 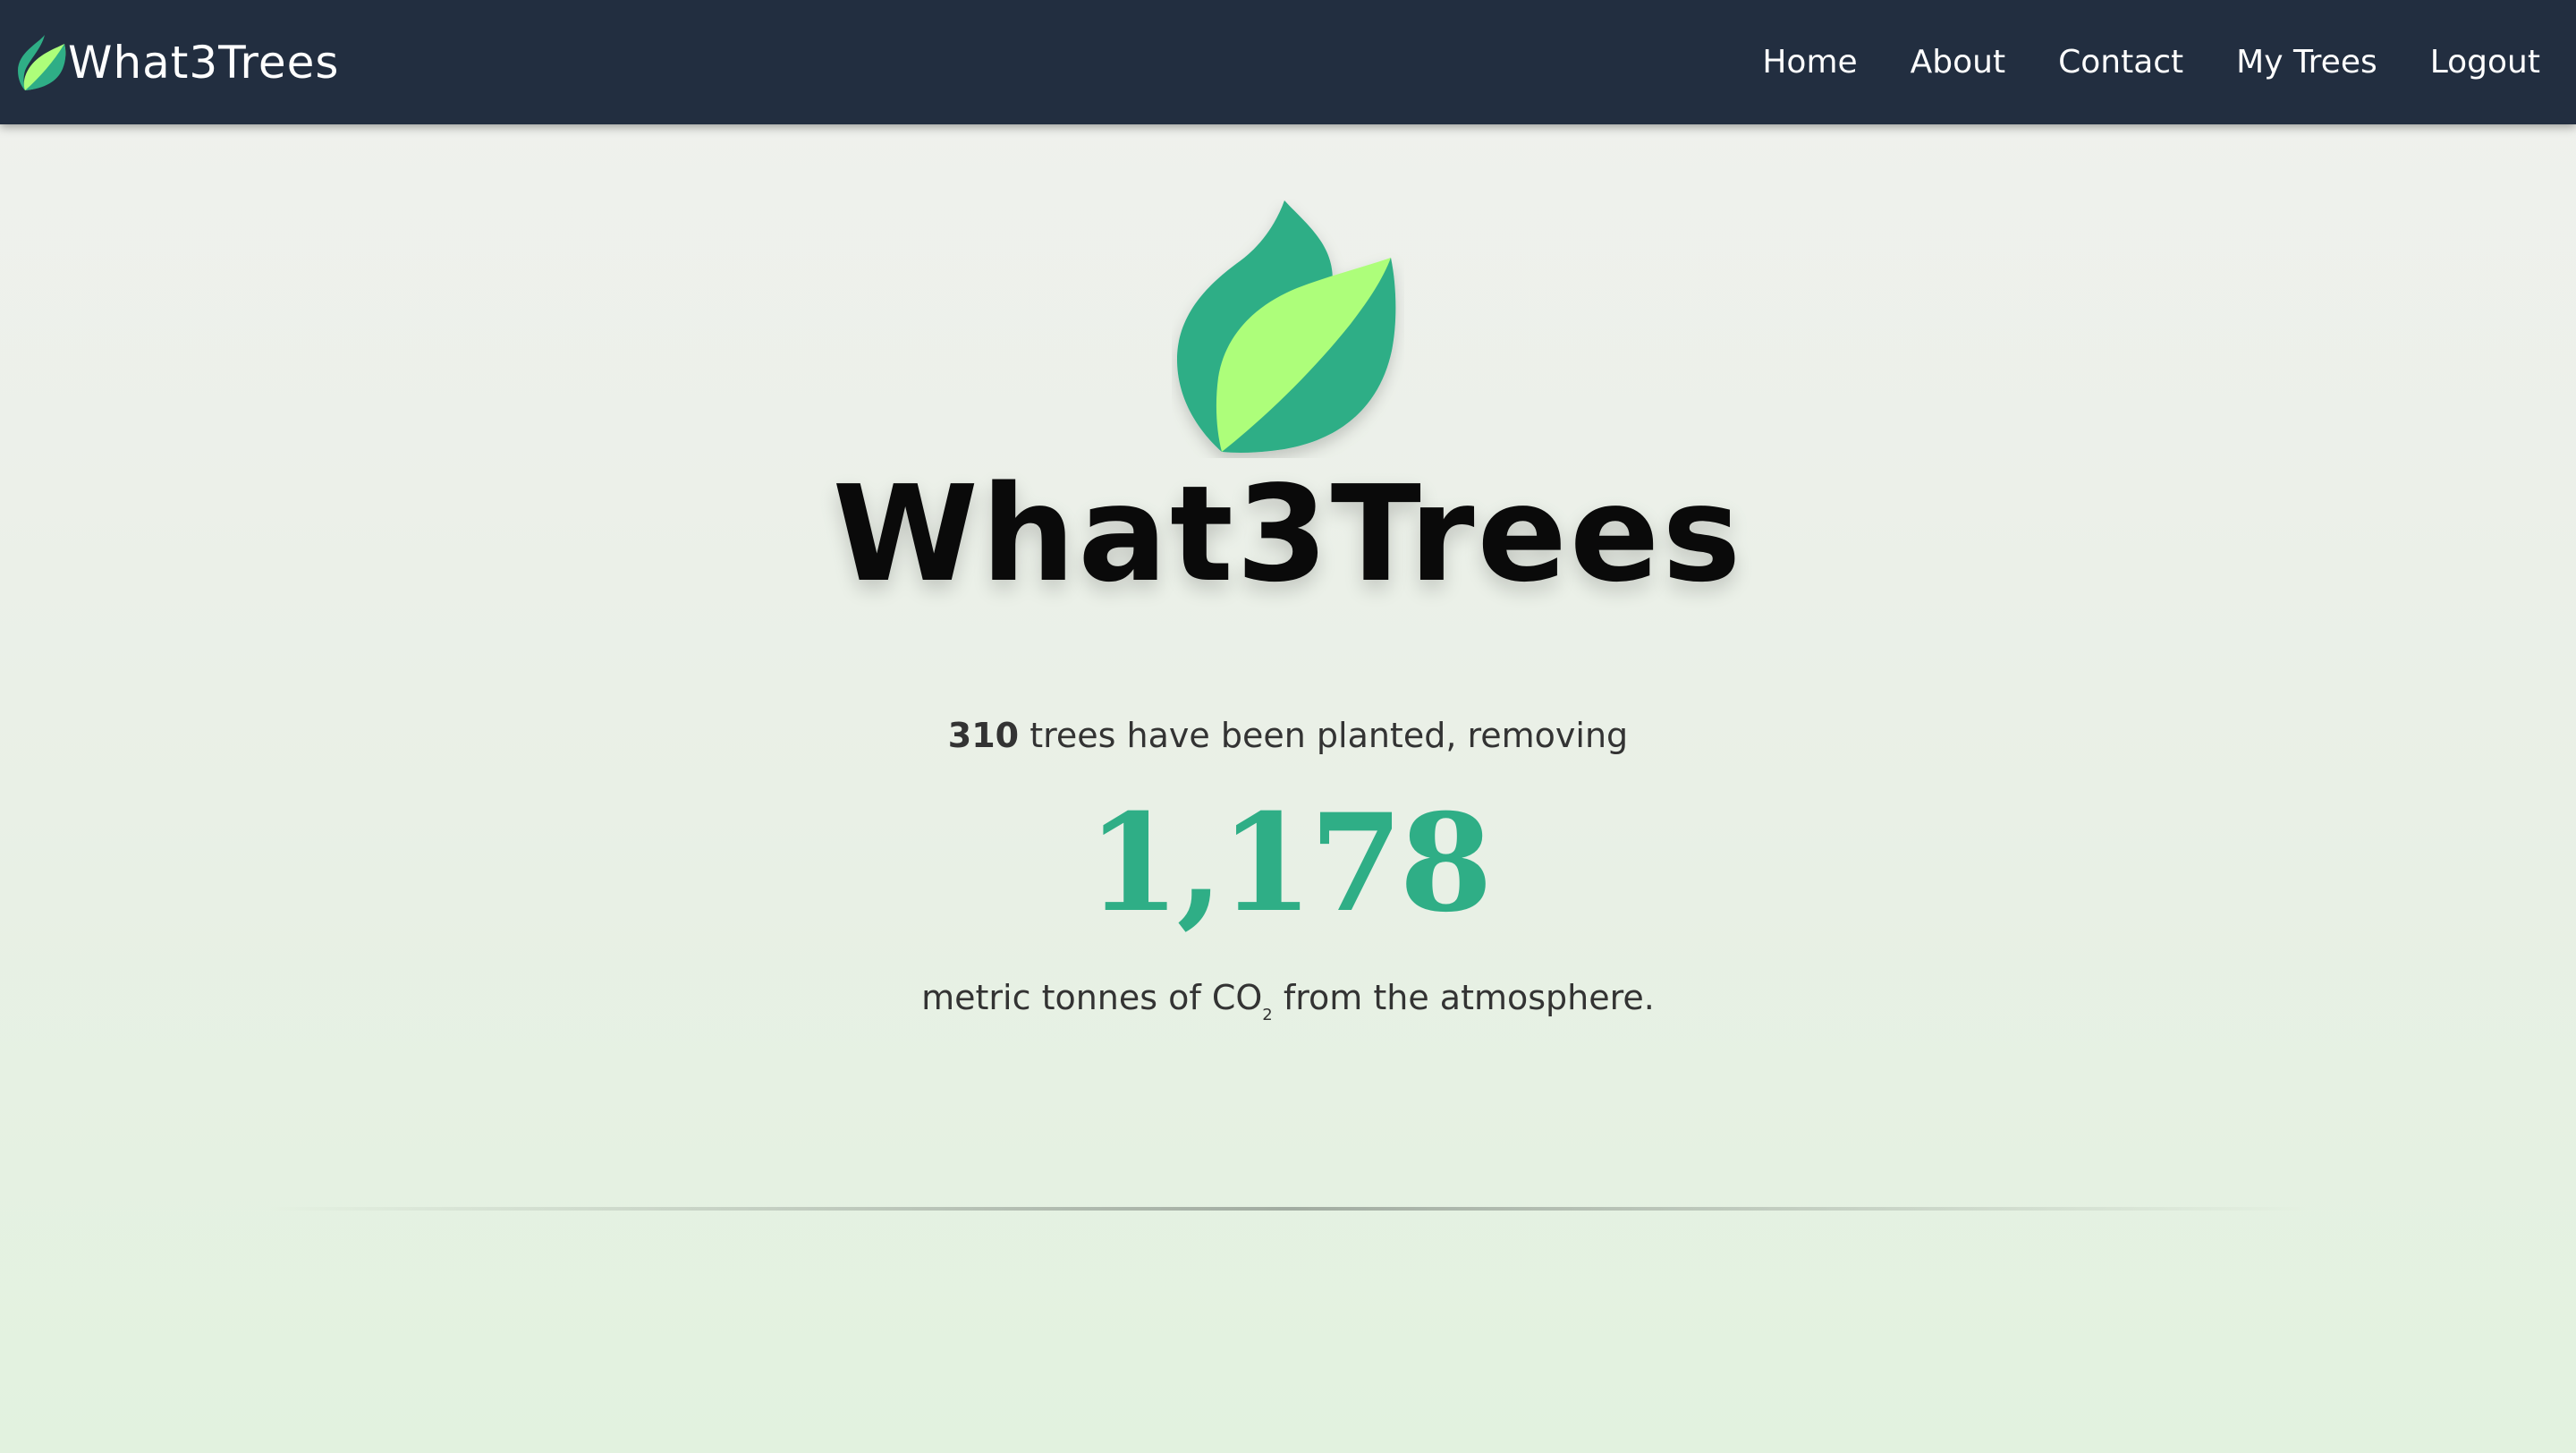 I want to click on nav-my-trees-link: My Trees, so click(x=2306, y=62).